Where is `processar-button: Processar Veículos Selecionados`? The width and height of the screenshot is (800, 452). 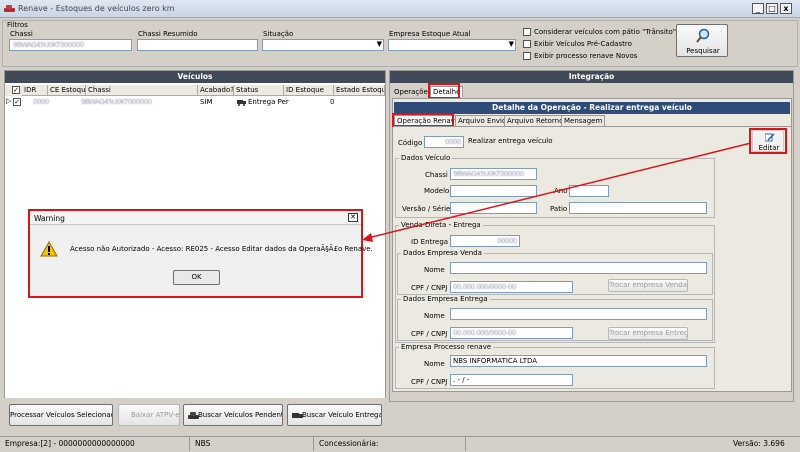
processar-button: Processar Veículos Selecionados is located at coordinates (61, 415).